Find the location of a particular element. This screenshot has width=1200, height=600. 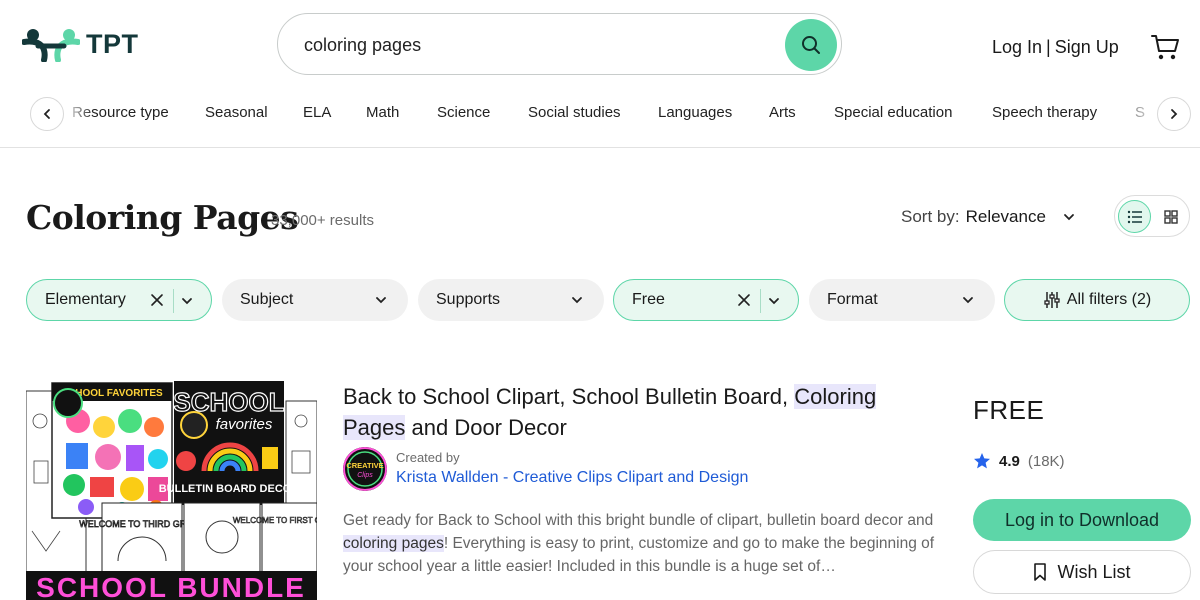

sort-dropdown: Sort by: Relevance is located at coordinates (988, 217).